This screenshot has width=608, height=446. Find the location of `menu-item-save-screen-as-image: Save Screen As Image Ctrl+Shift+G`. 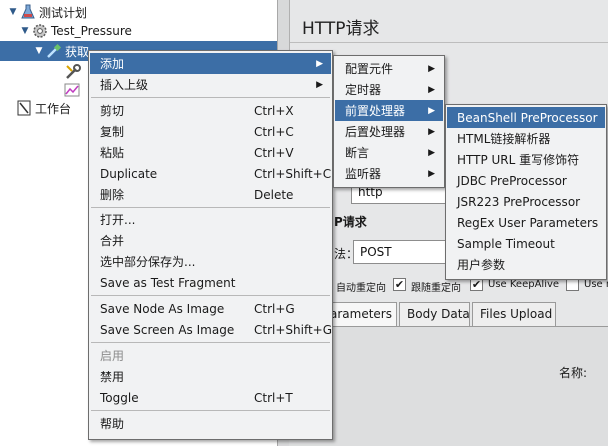

menu-item-save-screen-as-image: Save Screen As Image Ctrl+Shift+G is located at coordinates (211, 329).